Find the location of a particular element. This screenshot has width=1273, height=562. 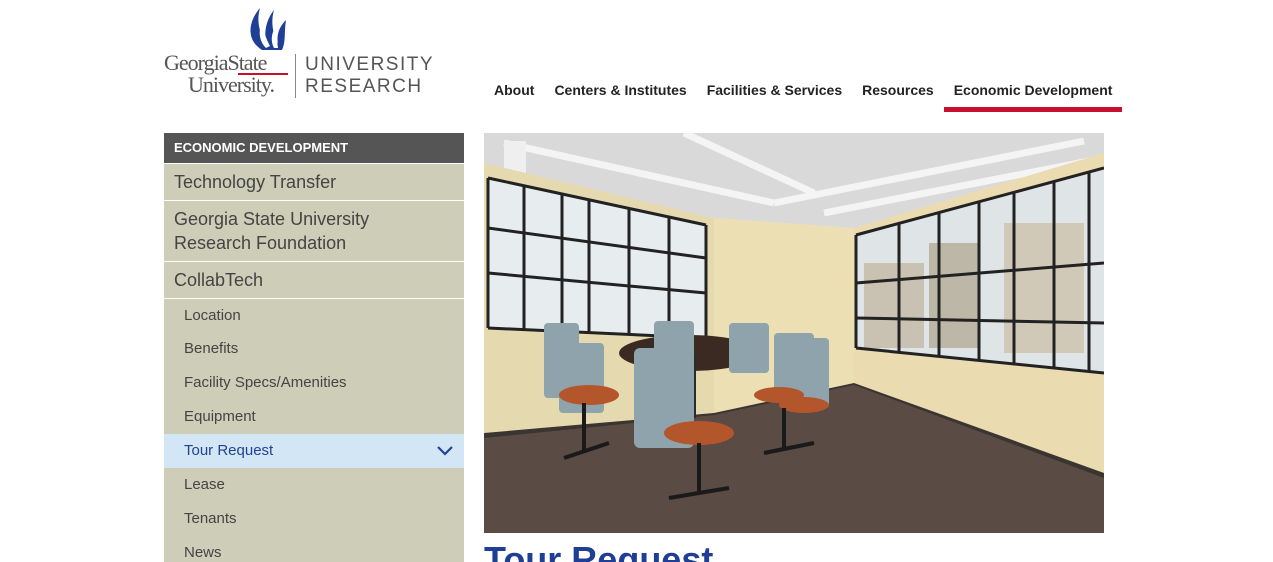

sidebar-subitem-label: Tour Request is located at coordinates (229, 450).